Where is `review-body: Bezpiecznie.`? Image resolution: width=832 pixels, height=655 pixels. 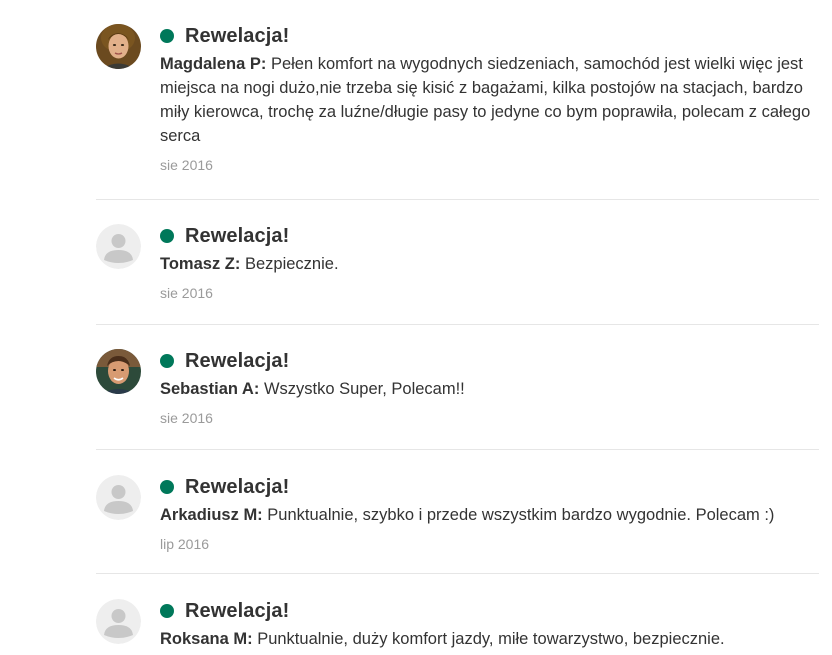 review-body: Bezpiecznie. is located at coordinates (291, 264).